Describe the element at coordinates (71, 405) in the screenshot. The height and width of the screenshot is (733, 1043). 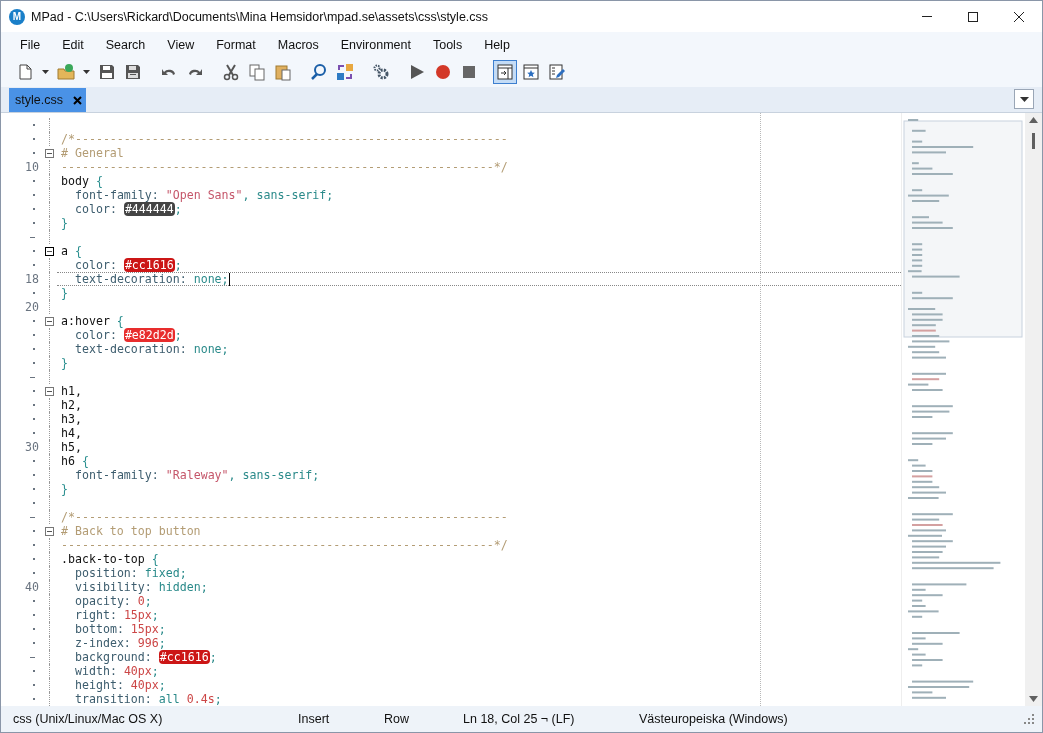
I see `code-line: h2,` at that location.